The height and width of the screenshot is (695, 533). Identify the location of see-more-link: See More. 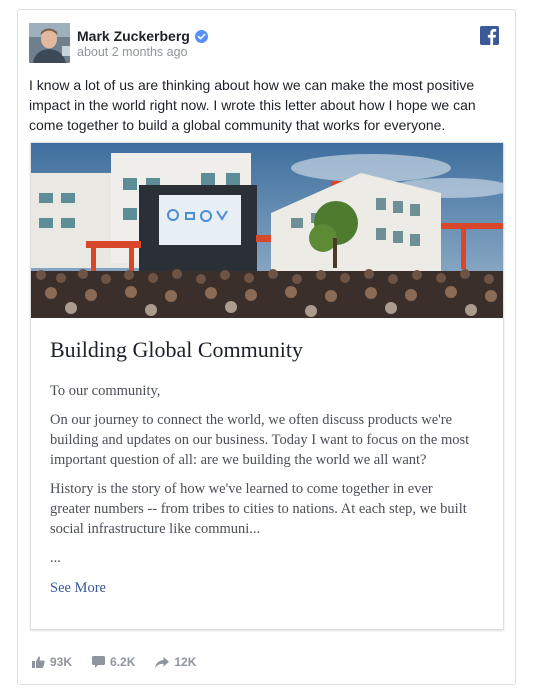
(78, 588).